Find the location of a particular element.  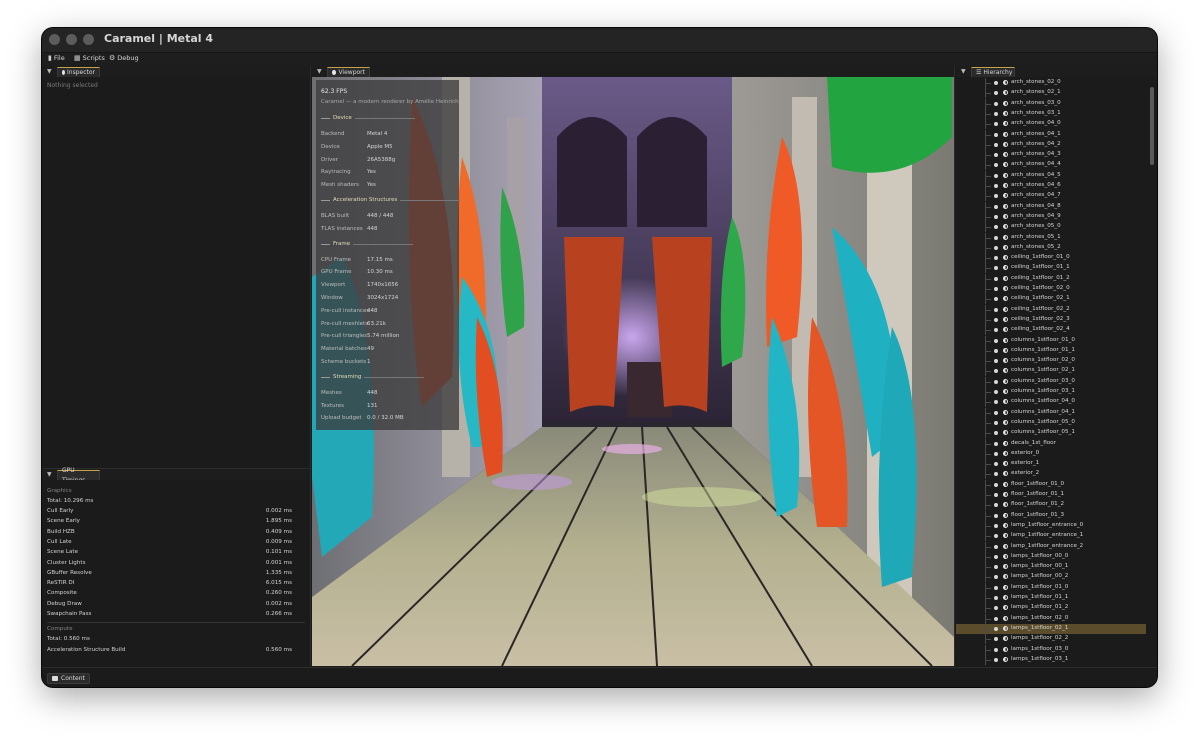

menu-debug: ⚙ Debug is located at coordinates (124, 58).